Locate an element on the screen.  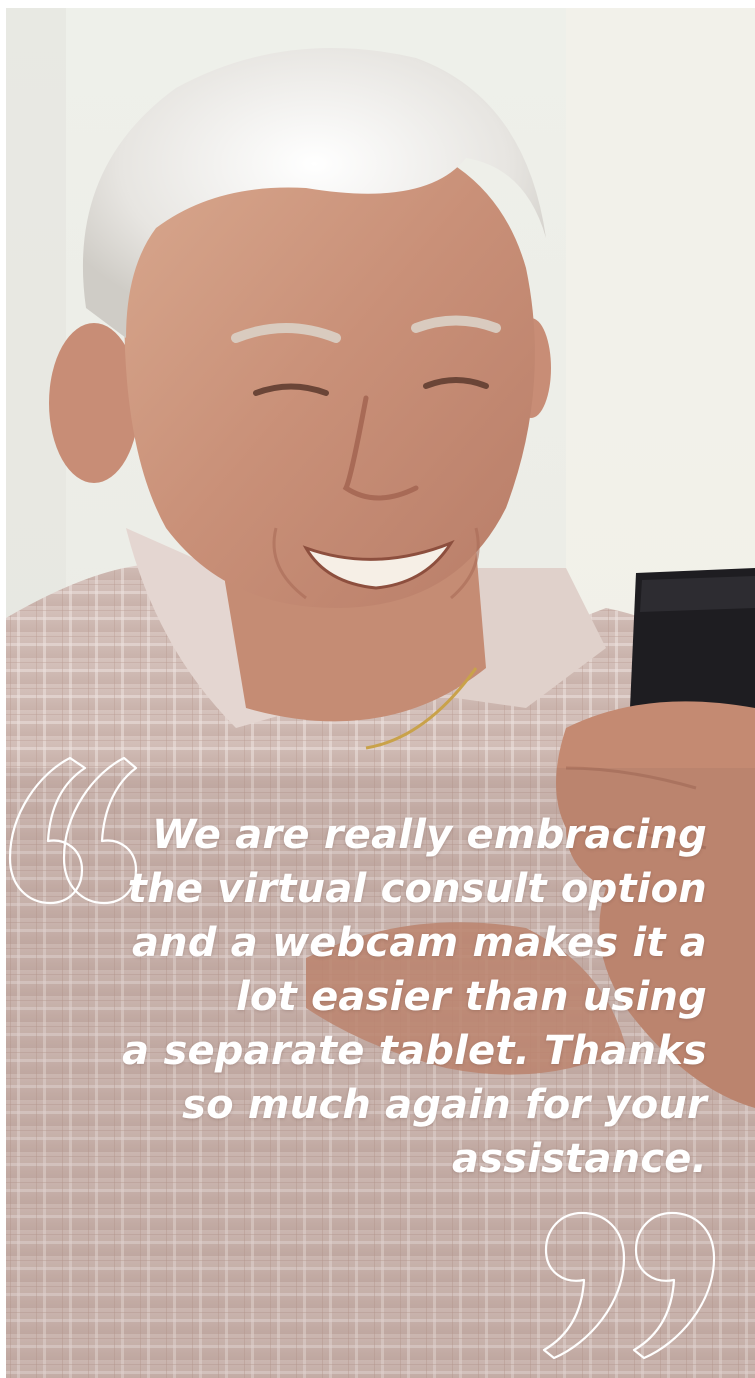
quote-line: the virtual consult option is located at coordinates (417, 889).